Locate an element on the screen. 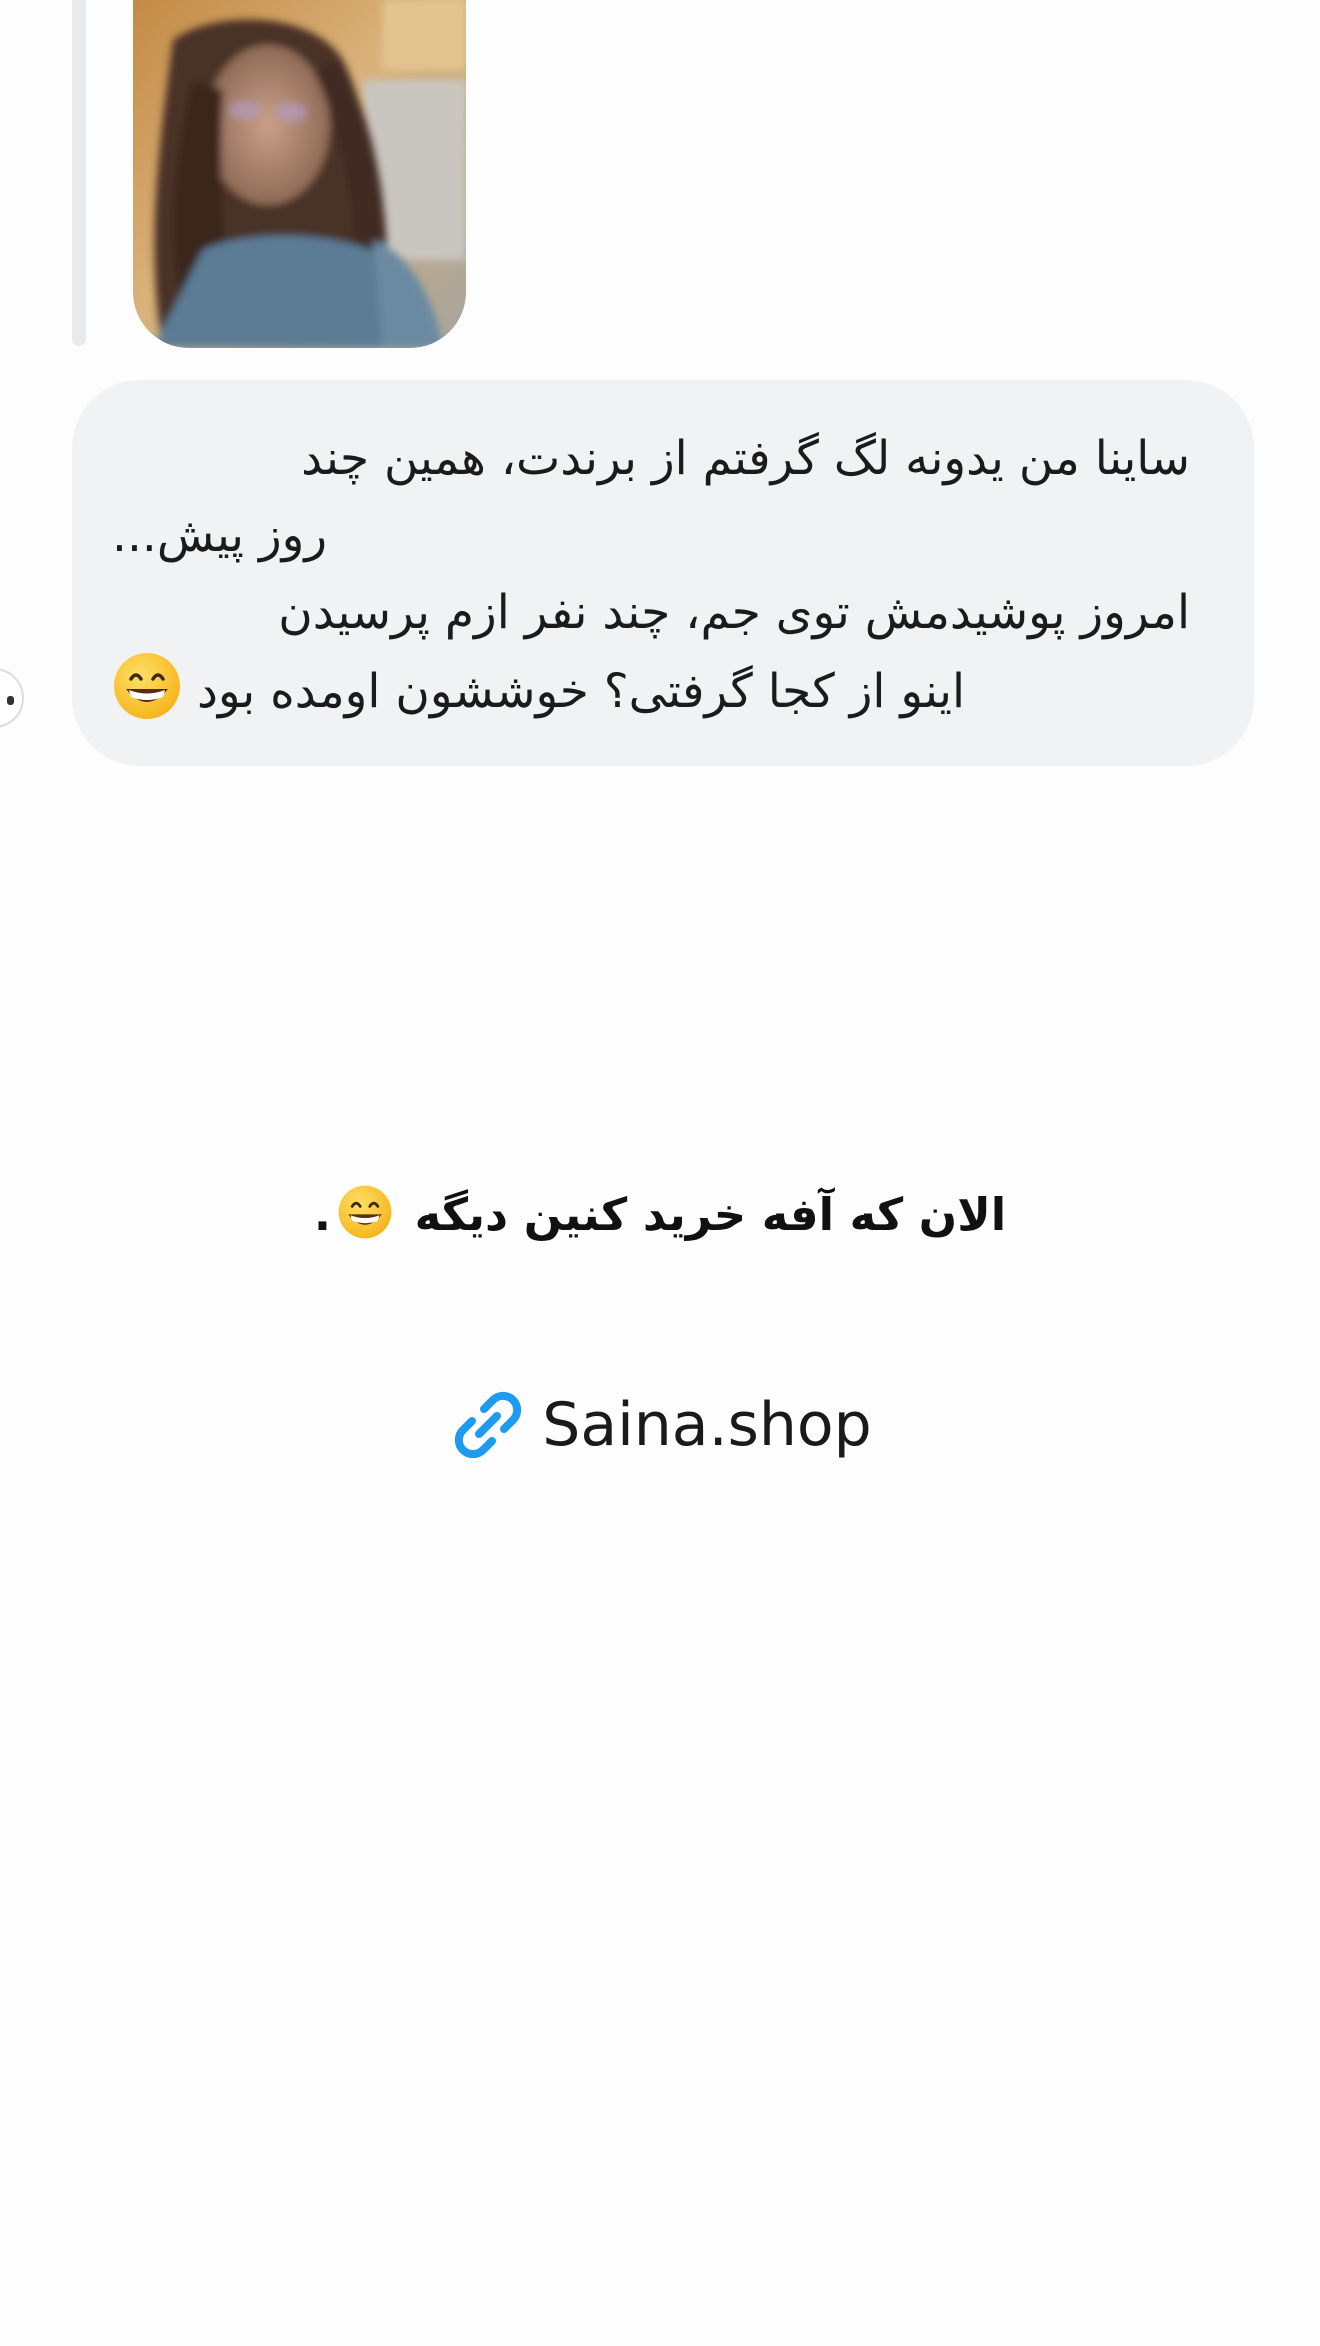  shared-photo-image is located at coordinates (299, 174).